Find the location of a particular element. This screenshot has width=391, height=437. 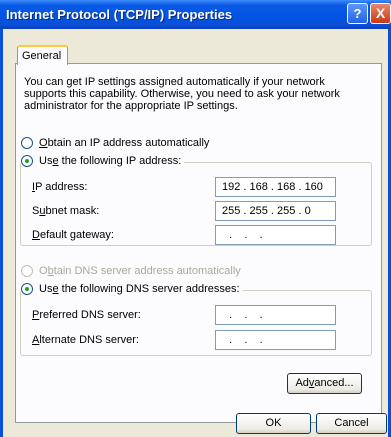

help-button: ? is located at coordinates (357, 13).